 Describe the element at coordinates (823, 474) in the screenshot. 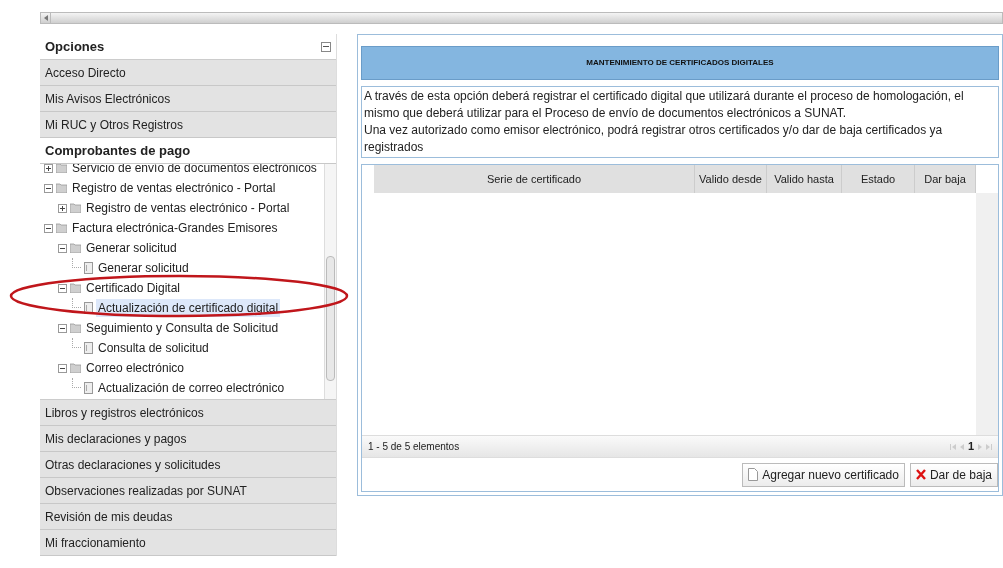

I see `add-button: Agregar nuevo certificado` at that location.